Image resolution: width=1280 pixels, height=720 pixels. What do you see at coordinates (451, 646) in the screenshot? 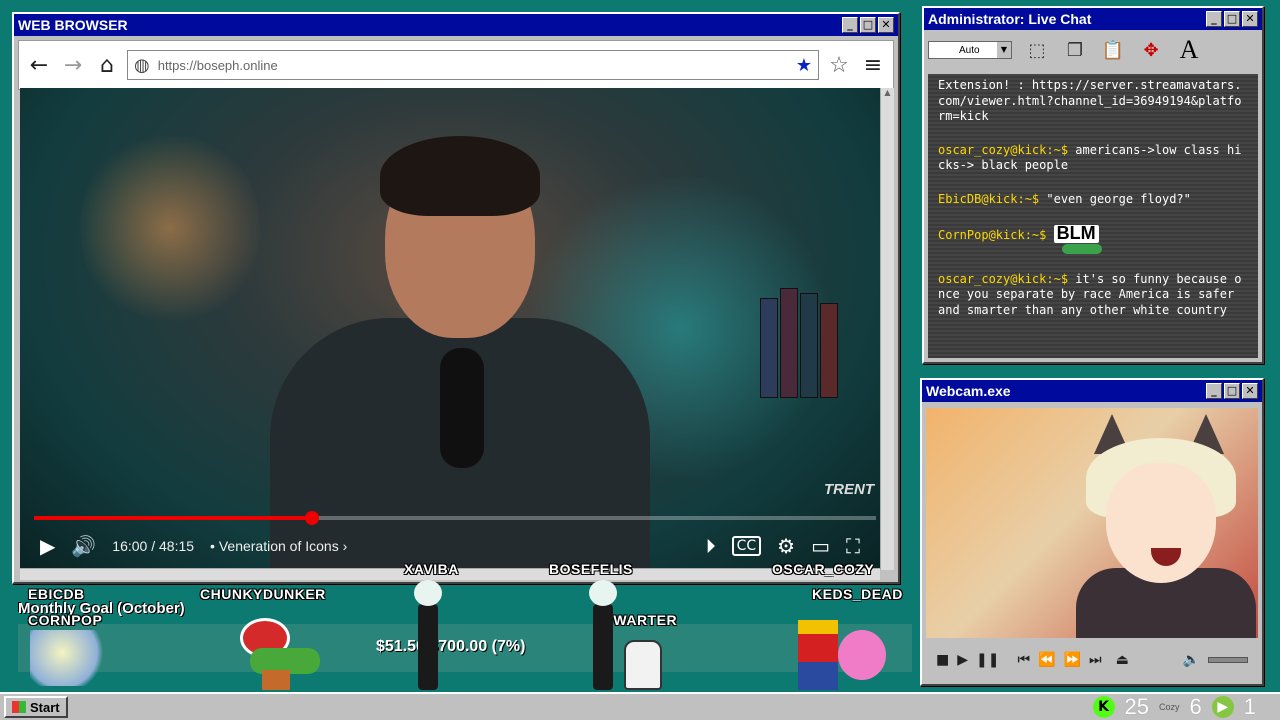
I see `goal-amount: $51.50/$700.00 (7%)` at bounding box center [451, 646].